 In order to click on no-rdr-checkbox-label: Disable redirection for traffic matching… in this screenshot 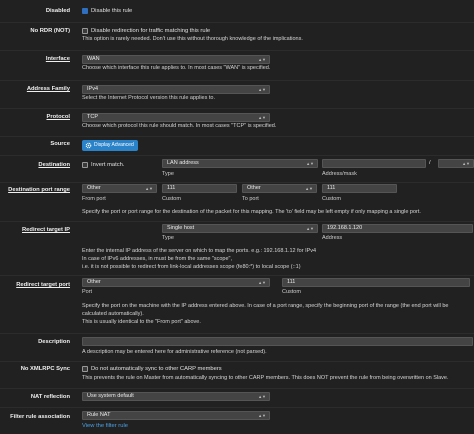, I will do `click(151, 31)`.